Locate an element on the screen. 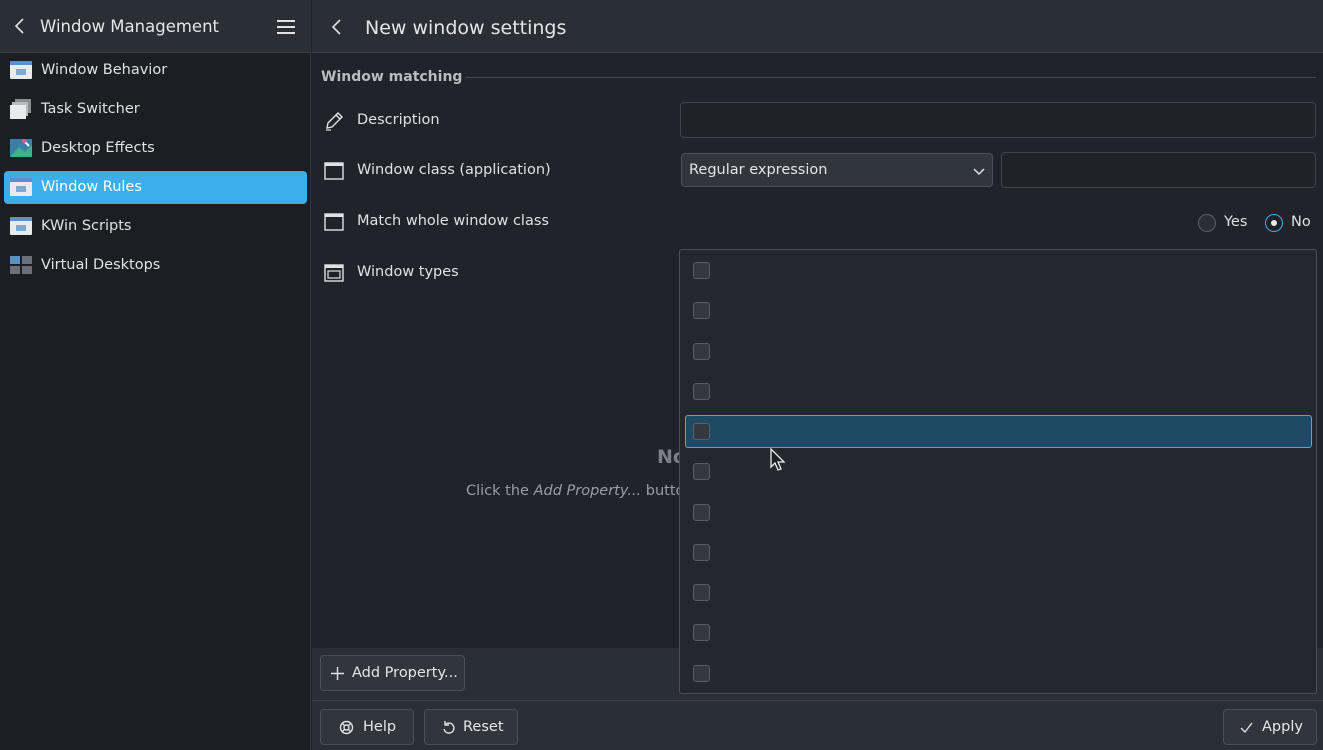  empty-text-prefix: Click the is located at coordinates (500, 491).